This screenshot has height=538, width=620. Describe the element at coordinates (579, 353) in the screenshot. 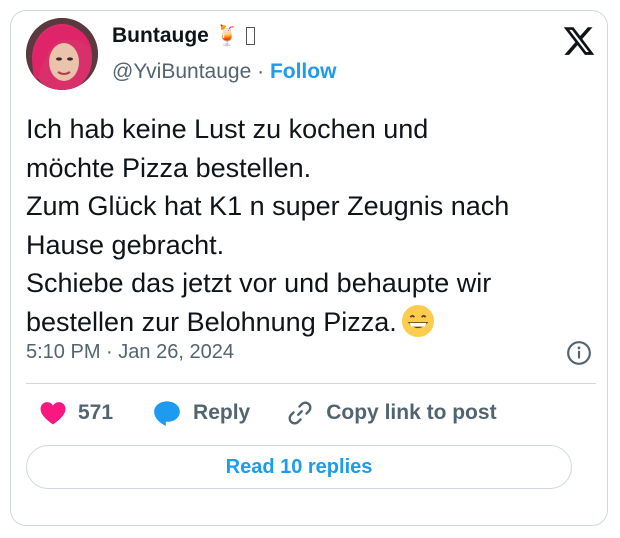

I see `info-icon` at that location.